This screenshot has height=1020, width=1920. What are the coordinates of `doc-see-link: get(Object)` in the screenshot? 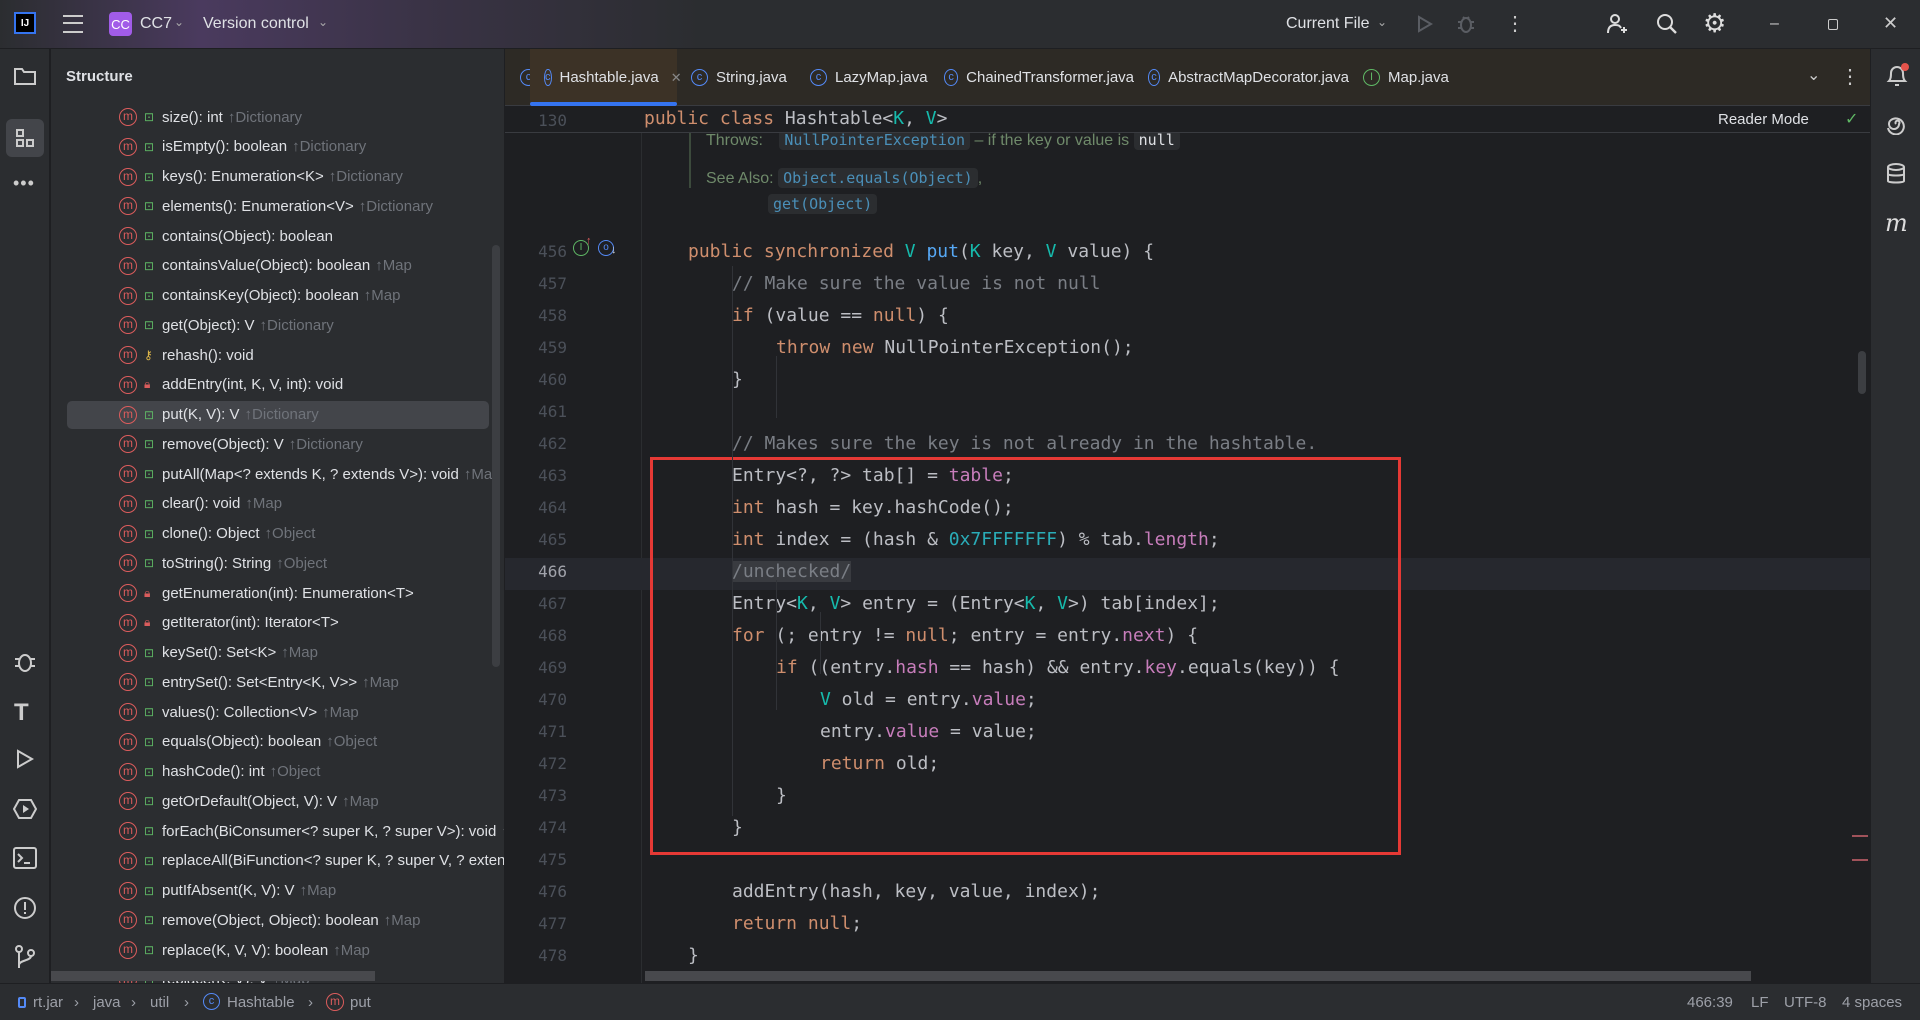 It's located at (823, 204).